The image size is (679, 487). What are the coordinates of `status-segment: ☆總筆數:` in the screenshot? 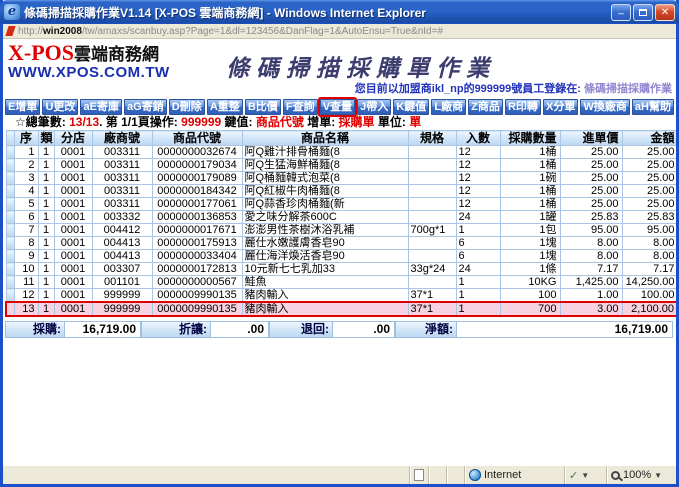 It's located at (42, 122).